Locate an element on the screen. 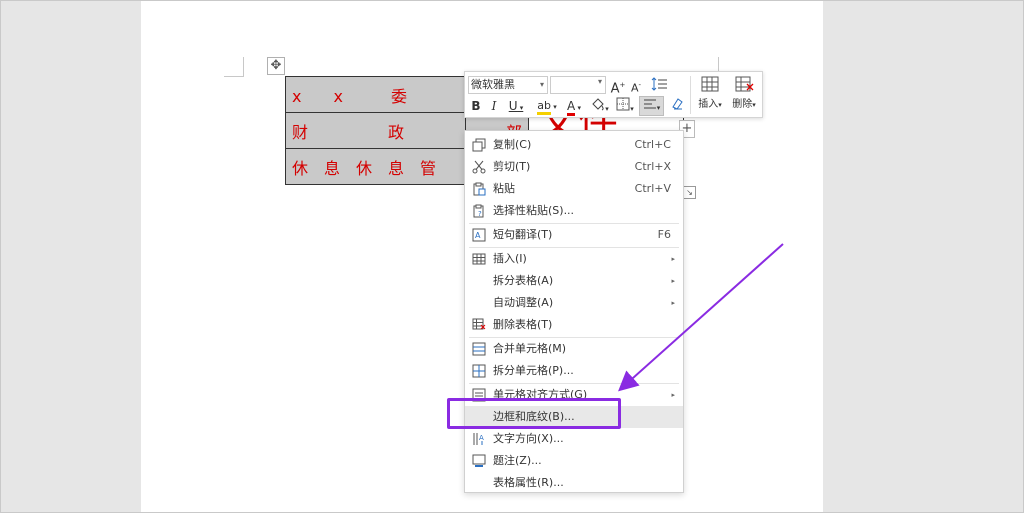 Image resolution: width=1024 pixels, height=513 pixels. borders-icon is located at coordinates (623, 104).